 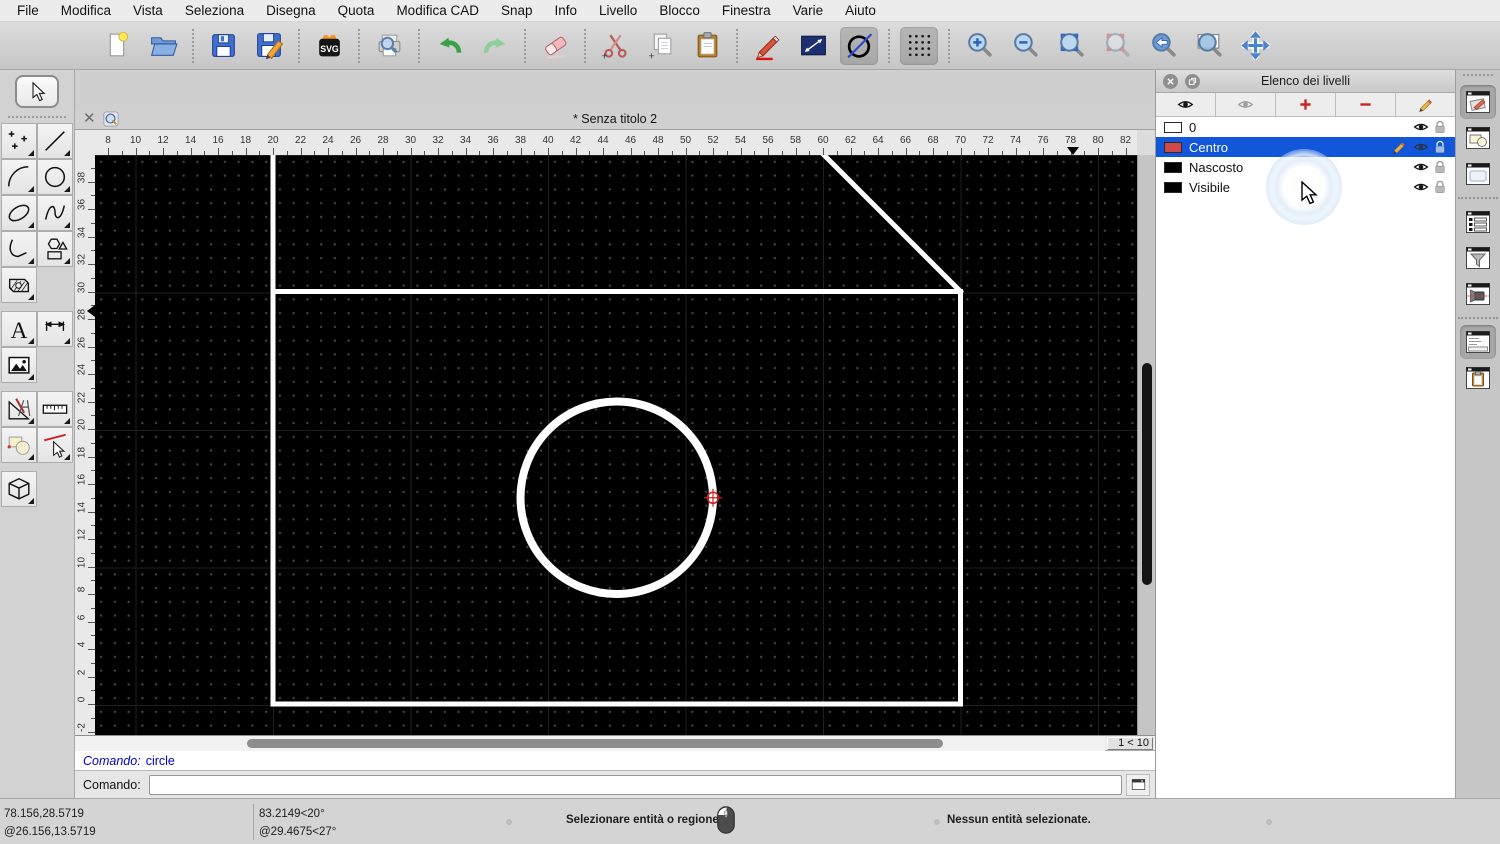 What do you see at coordinates (291, 11) in the screenshot?
I see `menu-disegna: Disegna` at bounding box center [291, 11].